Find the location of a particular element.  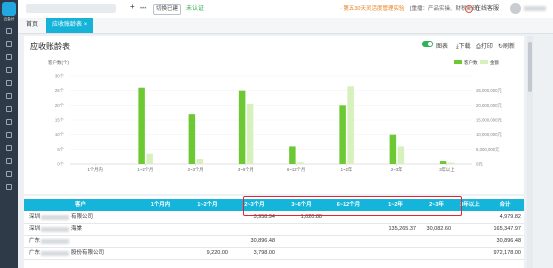

customer-name-suffix: 股份有限公司 is located at coordinates (88, 253).